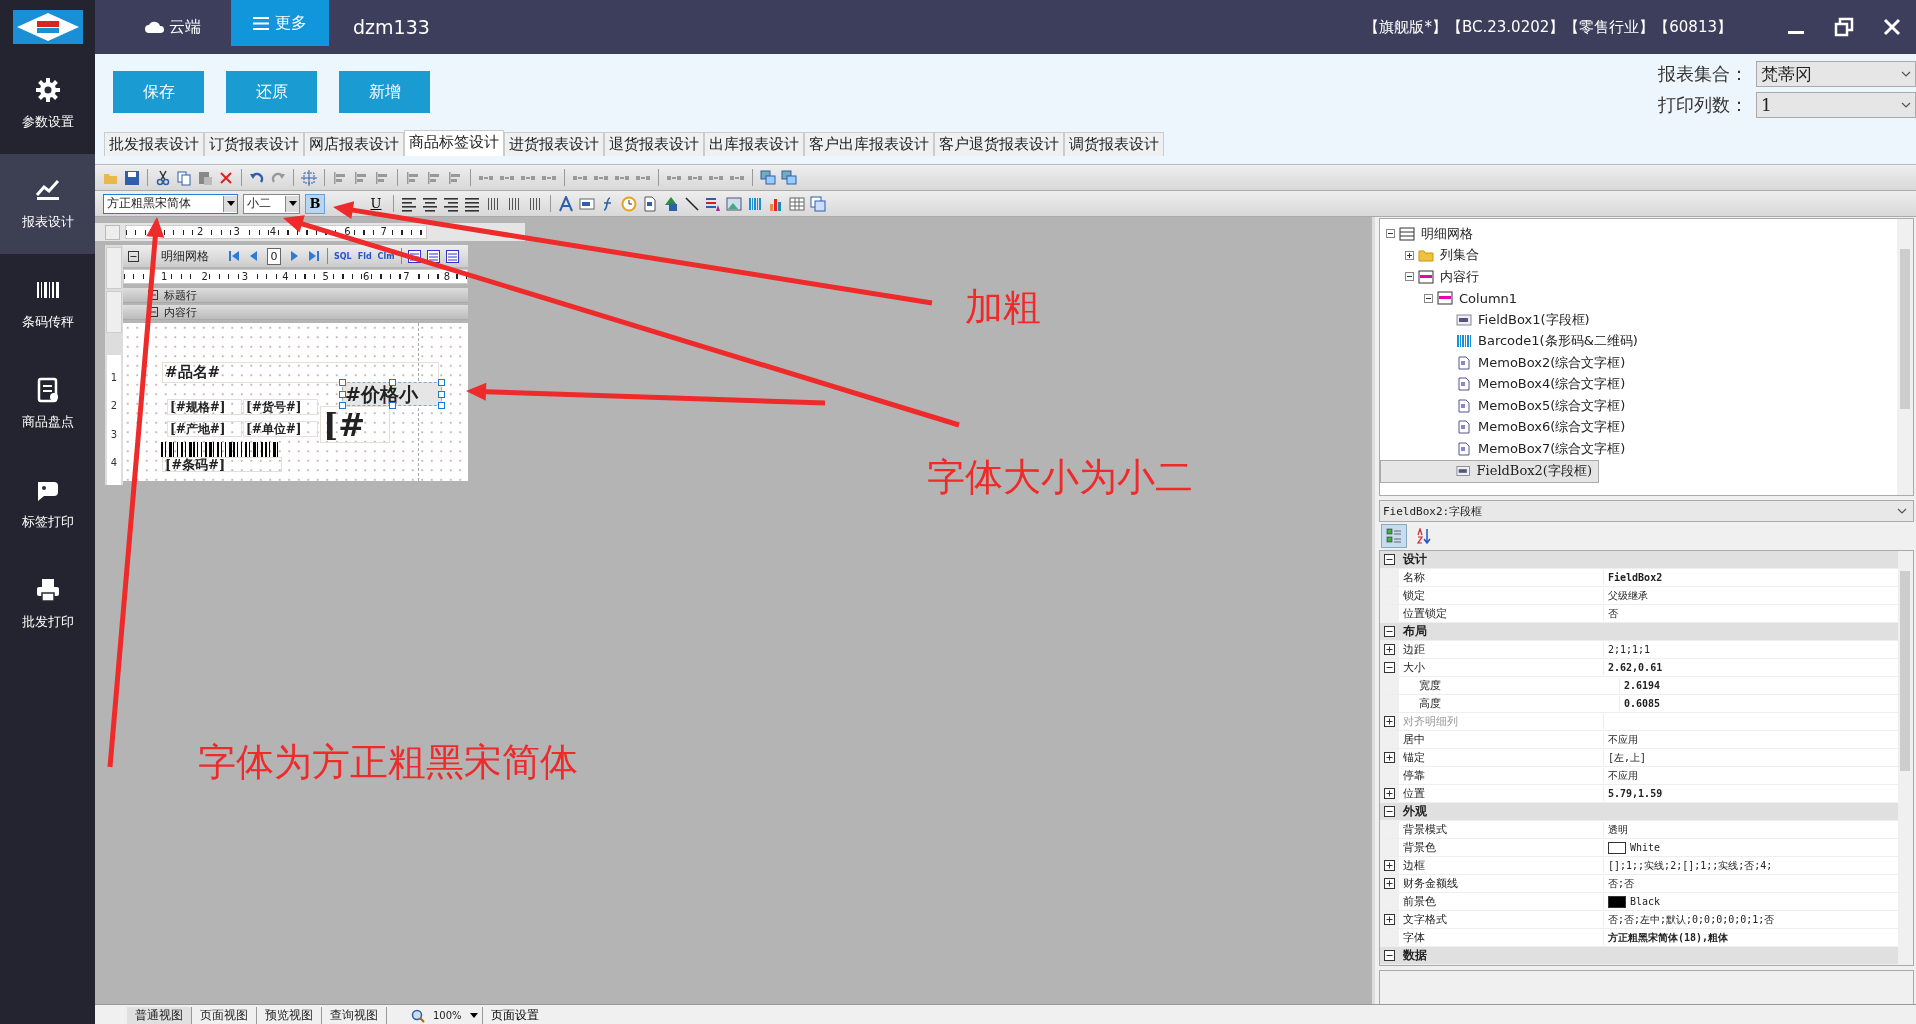  What do you see at coordinates (1668, 937) in the screenshot?
I see `property-value: 方正粗黑宋简体(18),粗体` at bounding box center [1668, 937].